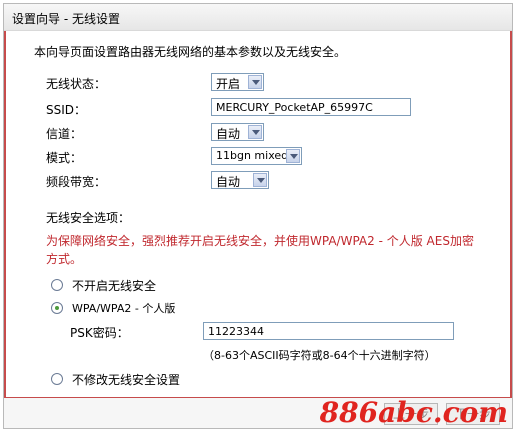  I want to click on wizard-header: 设置向导 - 无线设置, so click(258, 17).